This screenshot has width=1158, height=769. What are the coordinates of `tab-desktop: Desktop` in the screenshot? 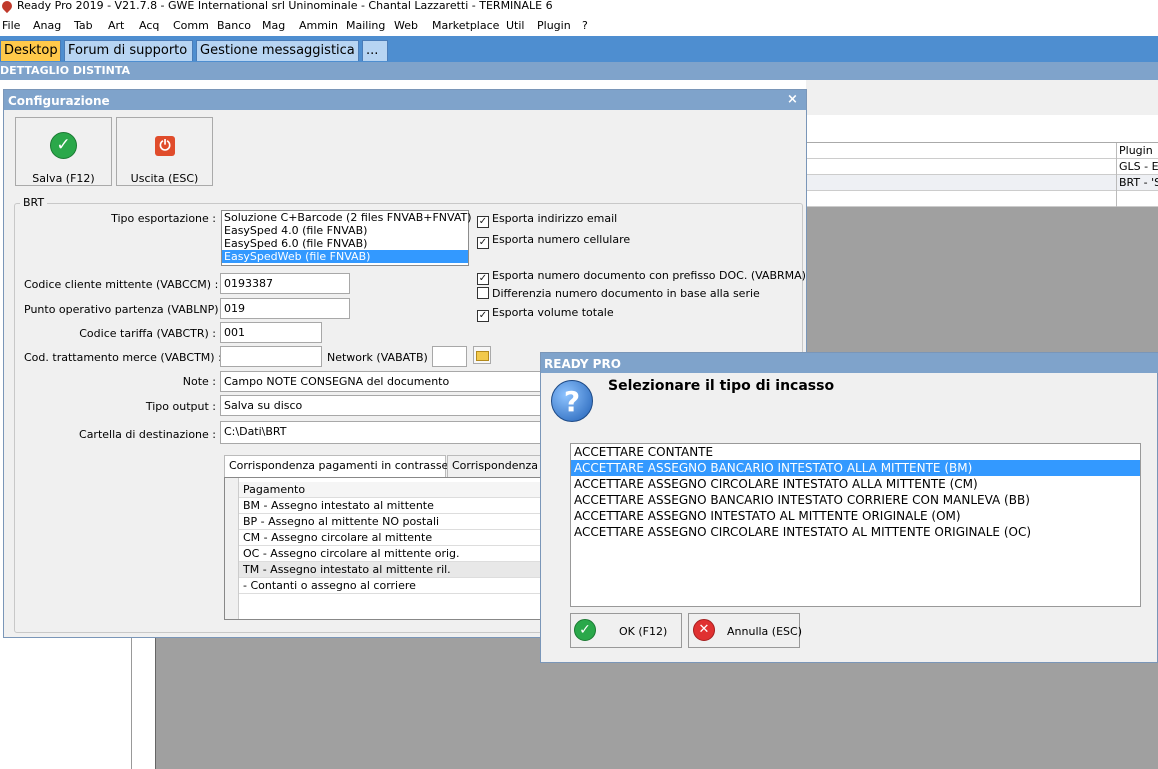 It's located at (30, 50).